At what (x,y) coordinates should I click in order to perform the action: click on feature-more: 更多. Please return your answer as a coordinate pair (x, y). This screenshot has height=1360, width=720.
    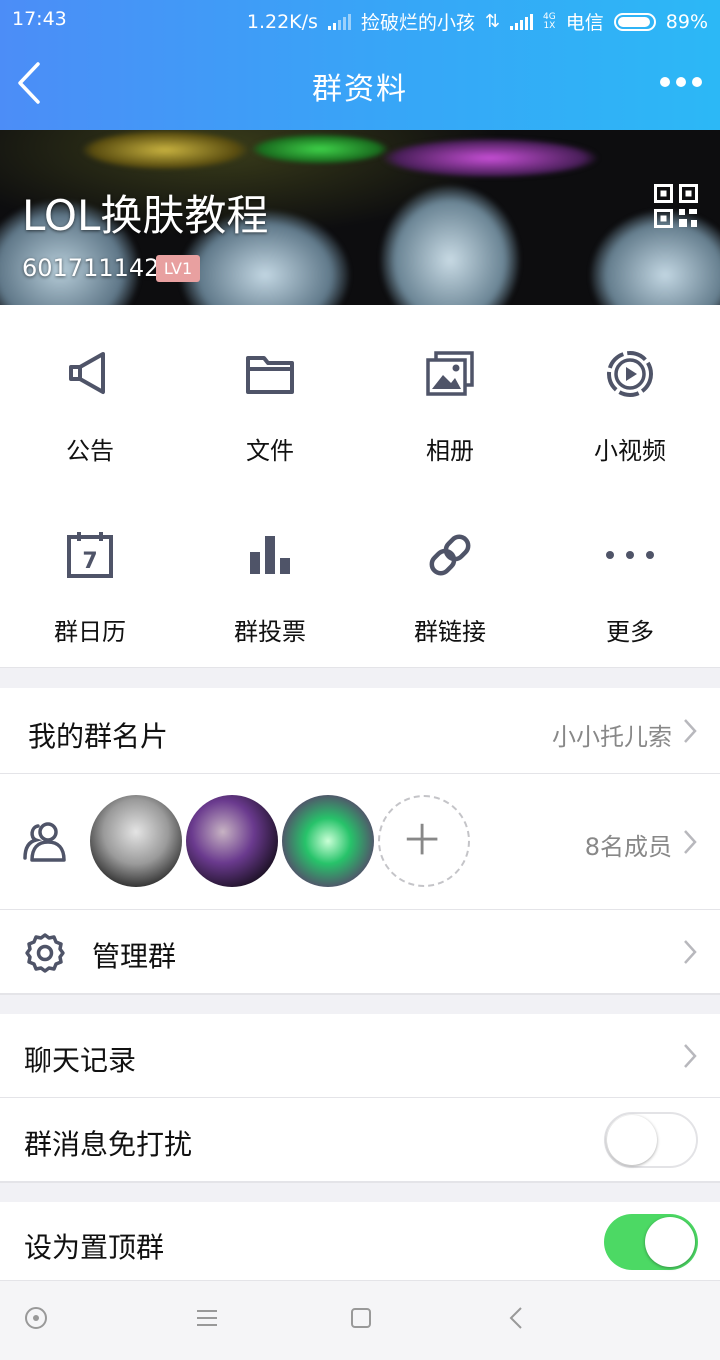
    Looking at the image, I should click on (630, 576).